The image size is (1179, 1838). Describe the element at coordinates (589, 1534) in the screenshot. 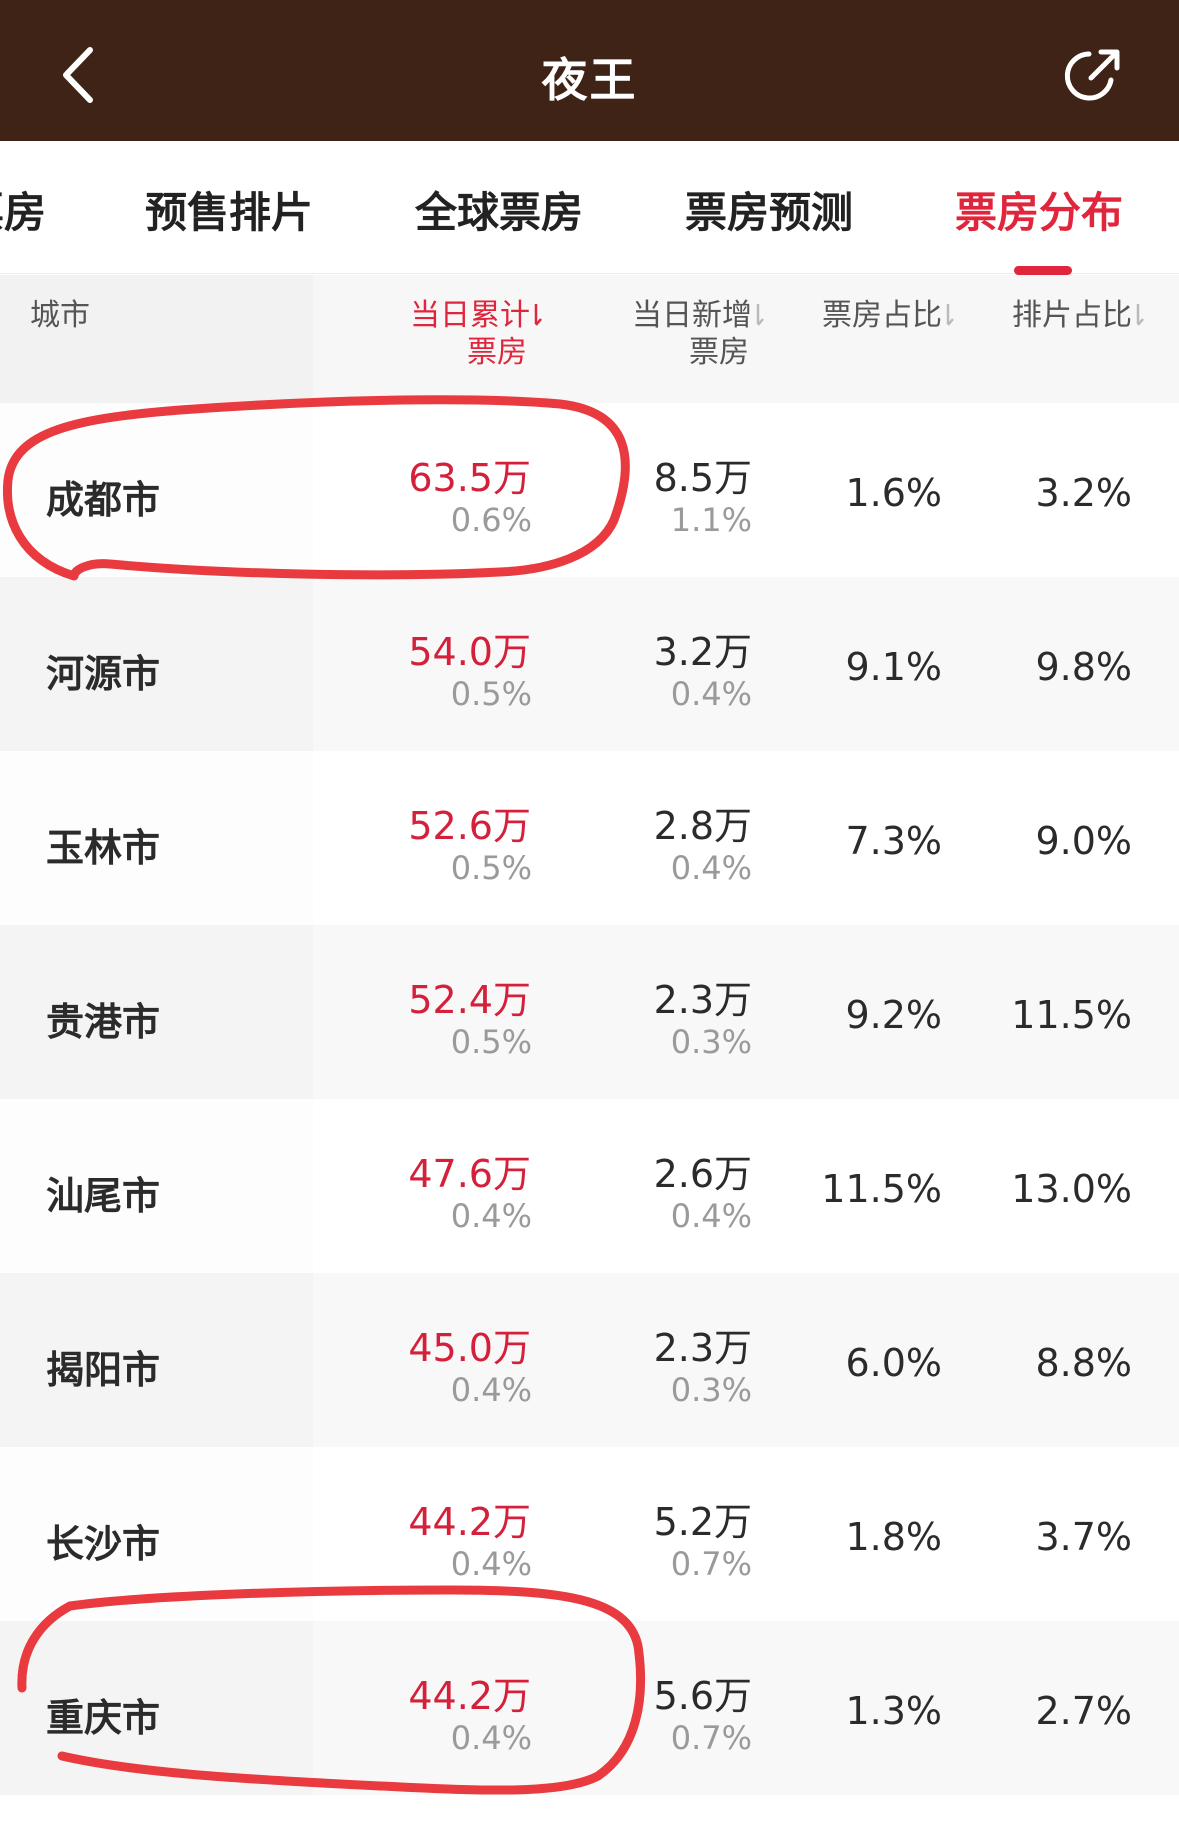

I see `table-row: 长沙市 44.2万 0.4% 5.2万 0.7% 1.8% 3.7%` at that location.